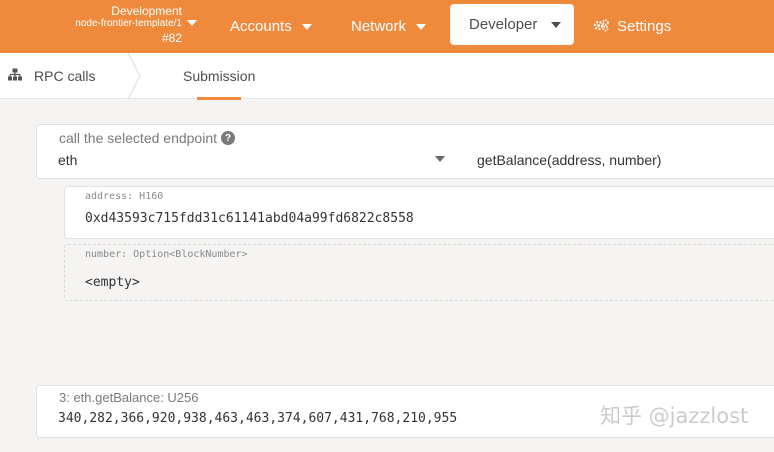  What do you see at coordinates (15, 76) in the screenshot?
I see `sitemap-icon` at bounding box center [15, 76].